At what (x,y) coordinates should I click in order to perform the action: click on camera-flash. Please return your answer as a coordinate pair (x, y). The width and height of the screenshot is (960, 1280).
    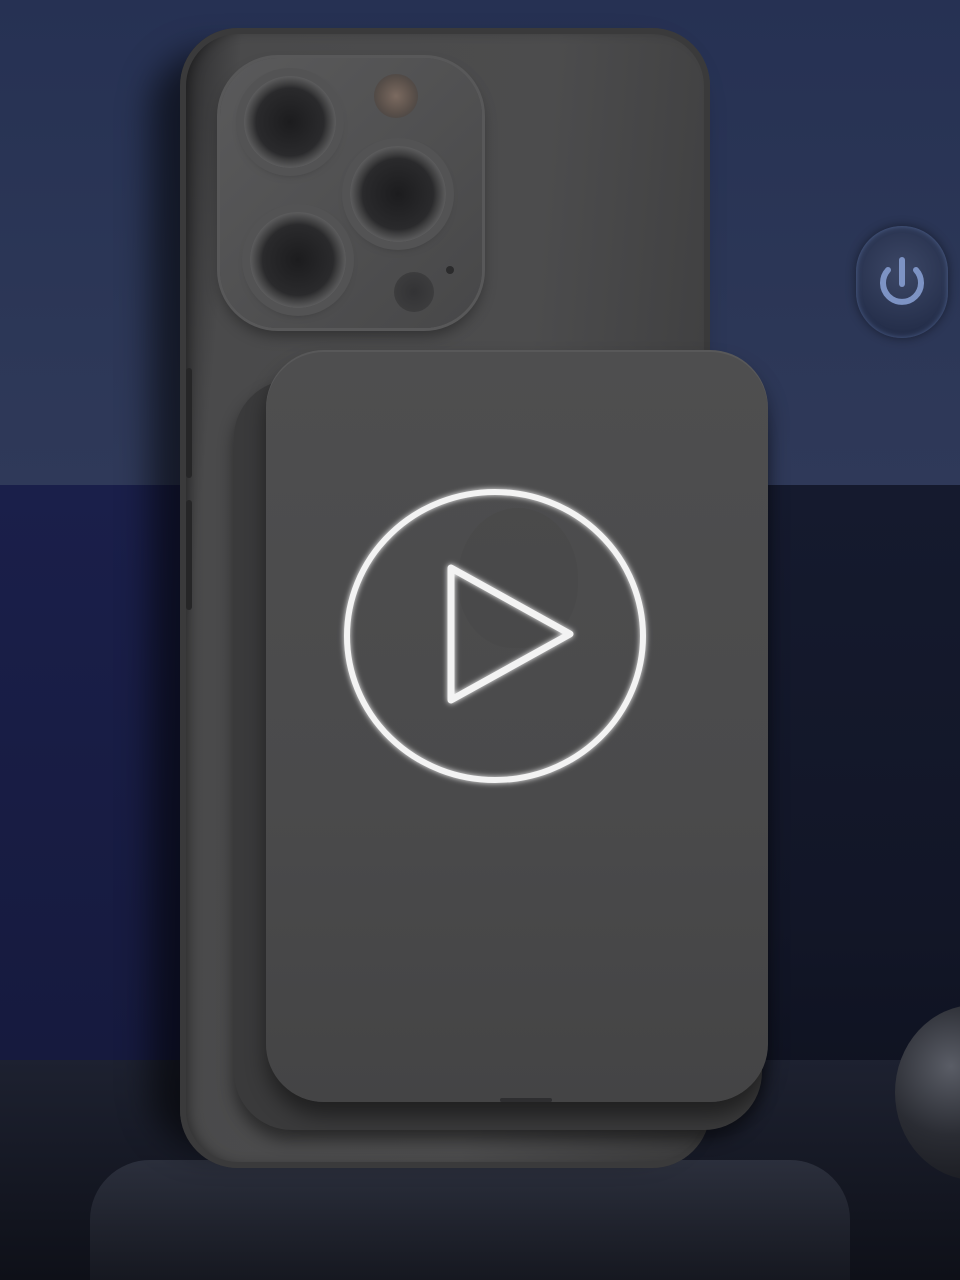
    Looking at the image, I should click on (396, 96).